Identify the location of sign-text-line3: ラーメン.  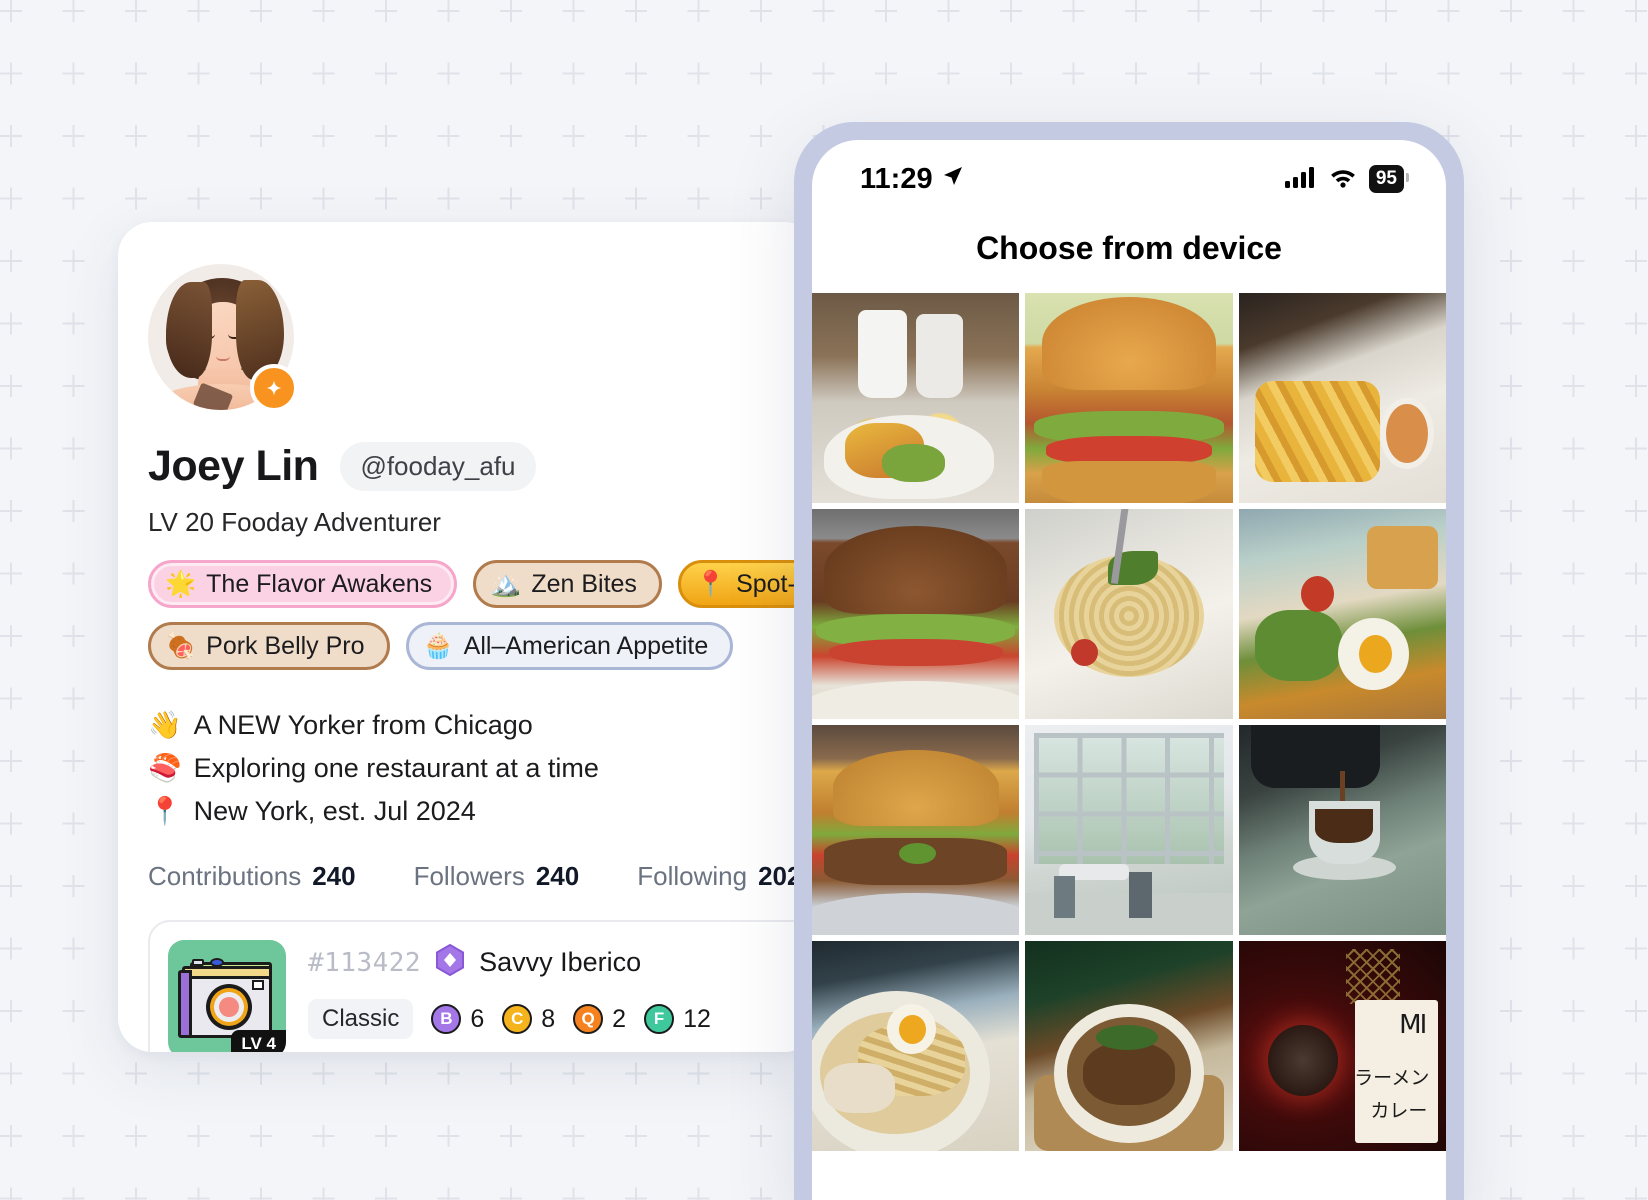
(1392, 1077).